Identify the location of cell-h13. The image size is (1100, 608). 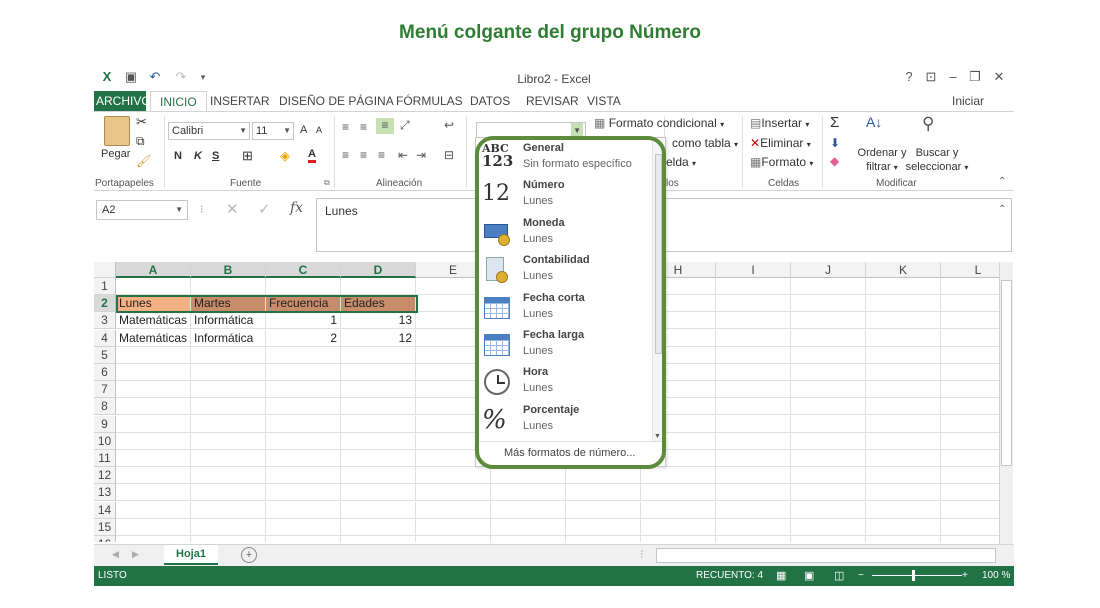
(678, 493).